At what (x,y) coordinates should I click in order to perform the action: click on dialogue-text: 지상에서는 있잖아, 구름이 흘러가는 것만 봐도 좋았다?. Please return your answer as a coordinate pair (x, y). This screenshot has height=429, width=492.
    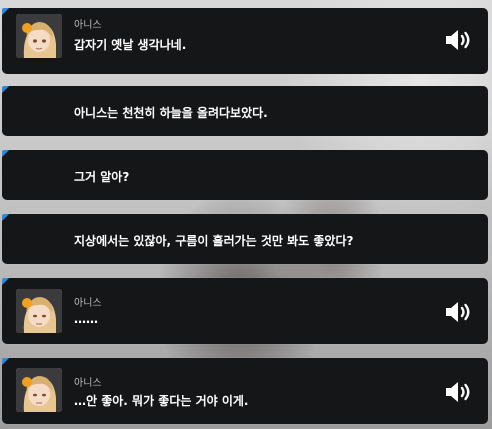
    Looking at the image, I should click on (214, 241).